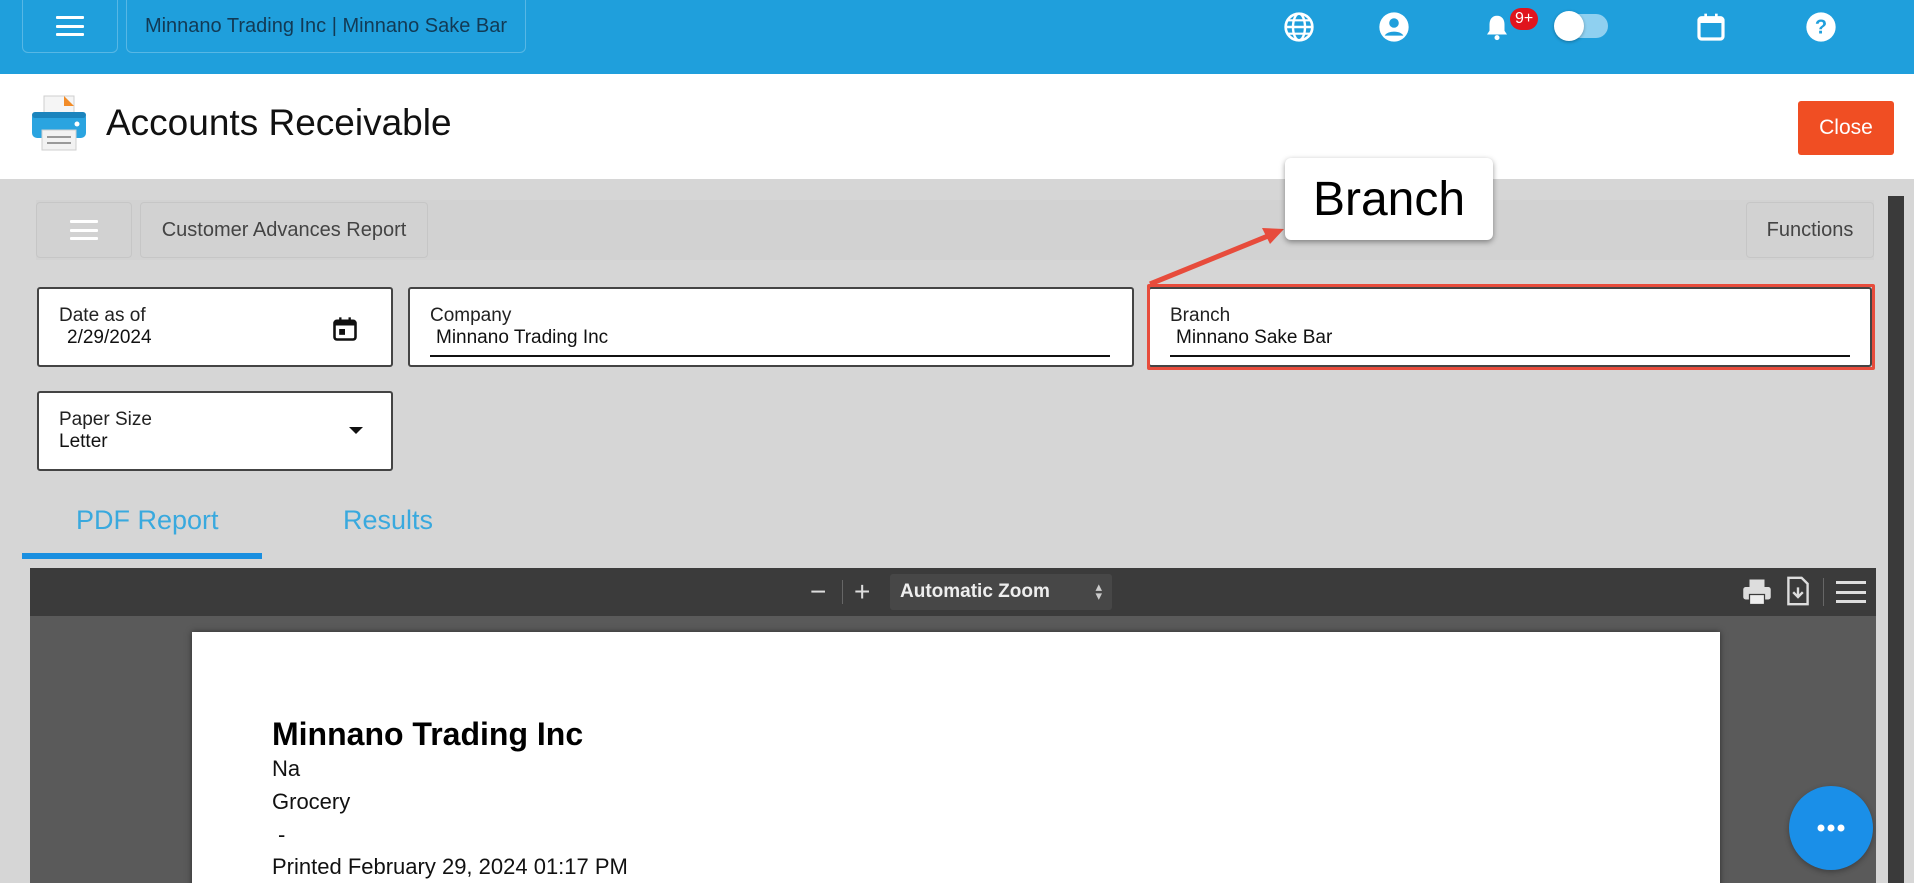 This screenshot has height=883, width=1914. Describe the element at coordinates (388, 520) in the screenshot. I see `tab-results: Results` at that location.